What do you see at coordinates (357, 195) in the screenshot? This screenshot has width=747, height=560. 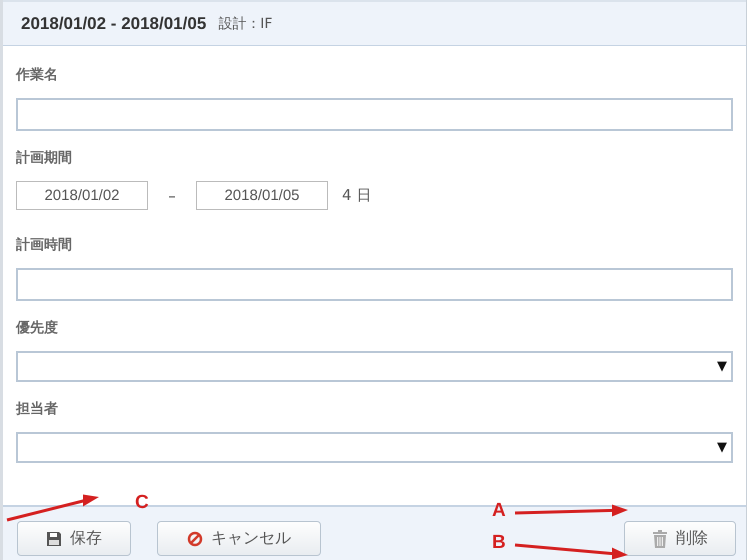 I see `day-count: 4 日` at bounding box center [357, 195].